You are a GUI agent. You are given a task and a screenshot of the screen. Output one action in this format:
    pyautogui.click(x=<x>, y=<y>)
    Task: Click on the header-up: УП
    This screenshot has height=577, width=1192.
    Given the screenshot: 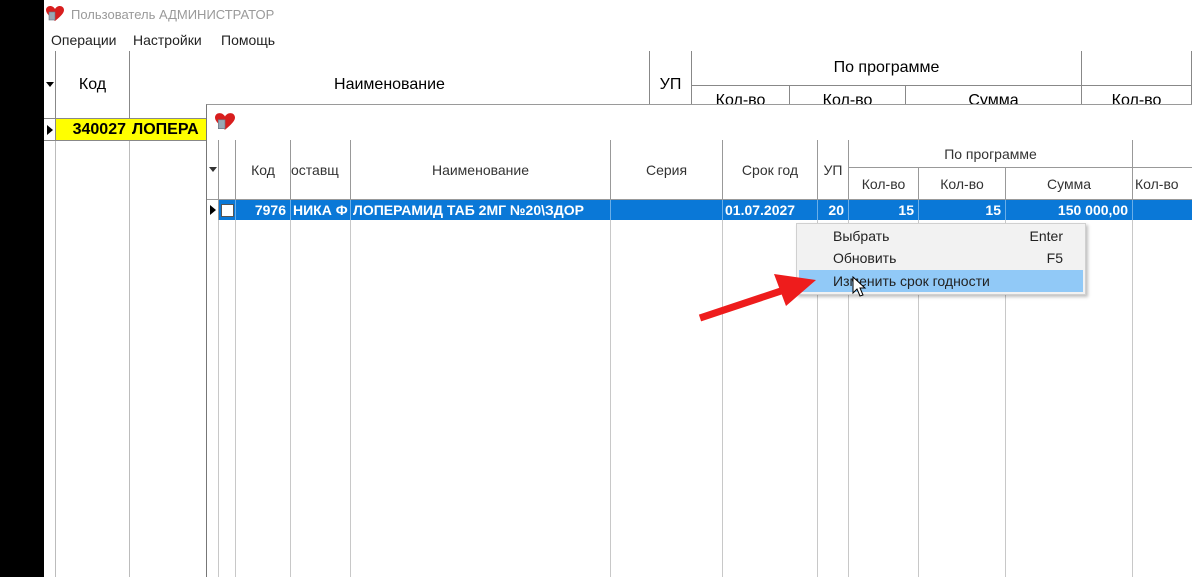 What is the action you would take?
    pyautogui.click(x=833, y=170)
    